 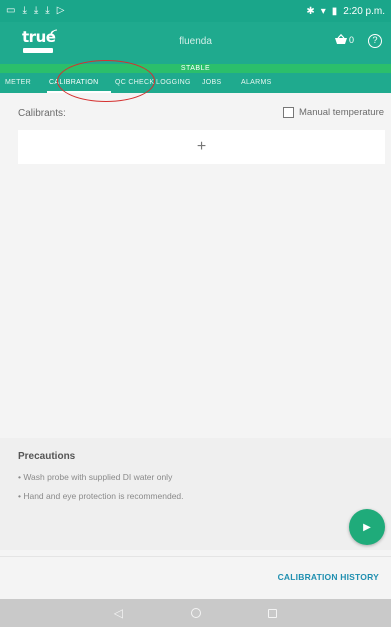 What do you see at coordinates (95, 477) in the screenshot?
I see `precaution-item: • Wash probe with supplied DI water only` at bounding box center [95, 477].